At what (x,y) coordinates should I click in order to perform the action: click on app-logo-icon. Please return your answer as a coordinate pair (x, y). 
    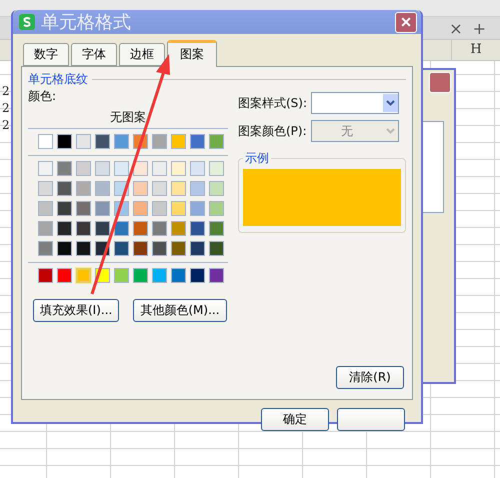
    Looking at the image, I should click on (27, 22).